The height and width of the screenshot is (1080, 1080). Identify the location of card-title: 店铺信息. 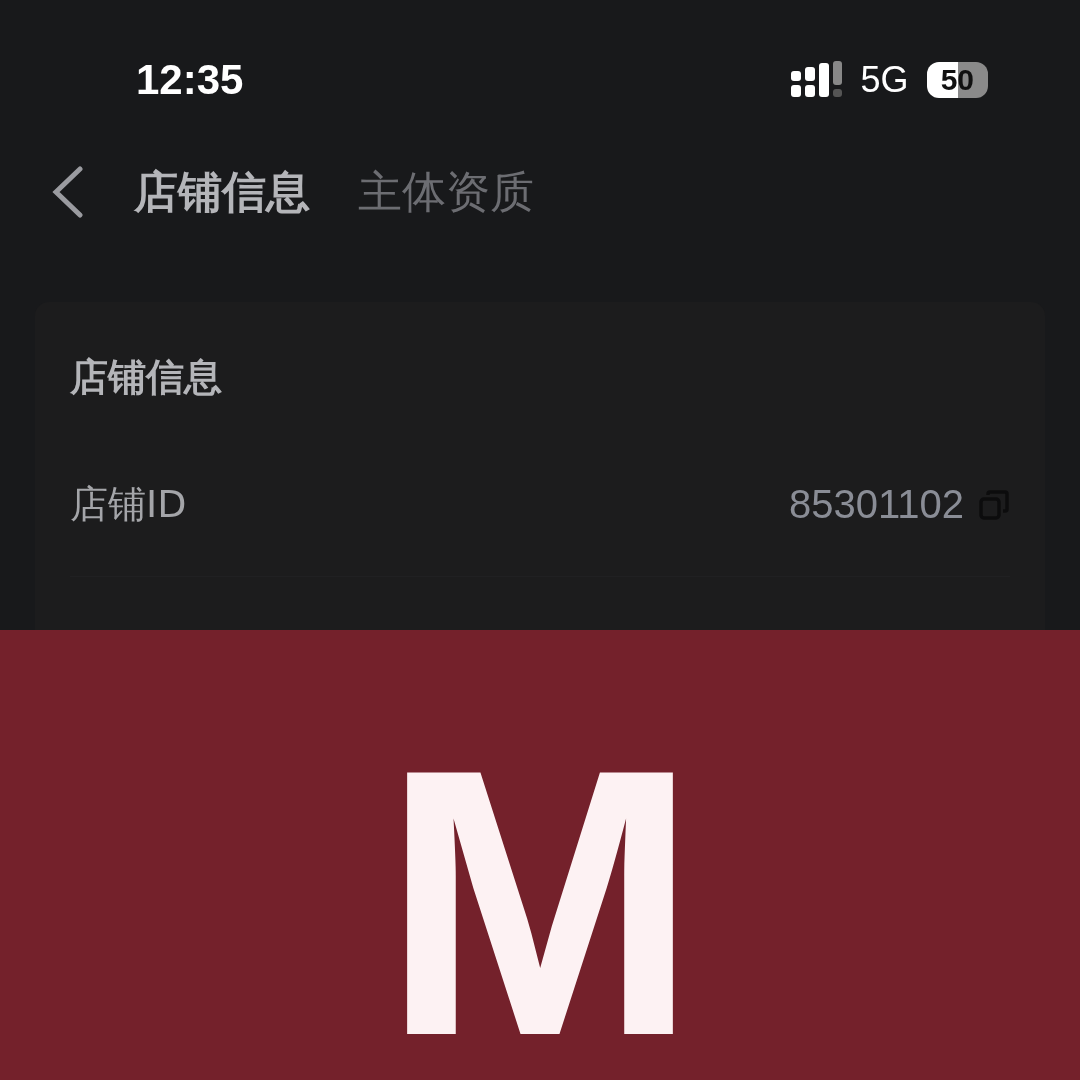
(146, 377).